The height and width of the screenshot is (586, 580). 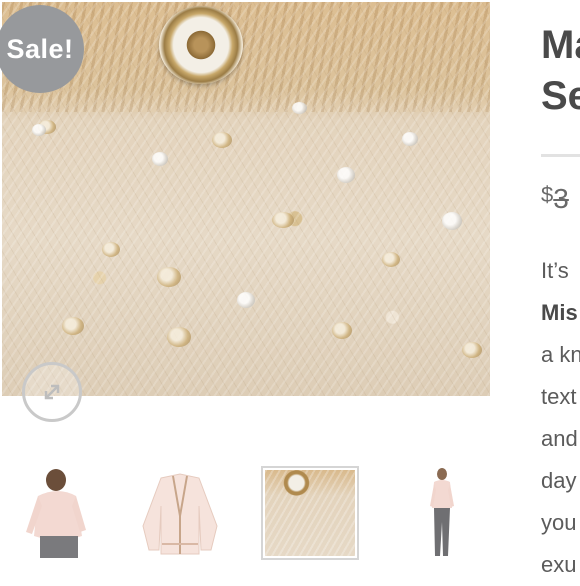 I want to click on thumbnail-cardigan-flat-image, so click(x=180, y=513).